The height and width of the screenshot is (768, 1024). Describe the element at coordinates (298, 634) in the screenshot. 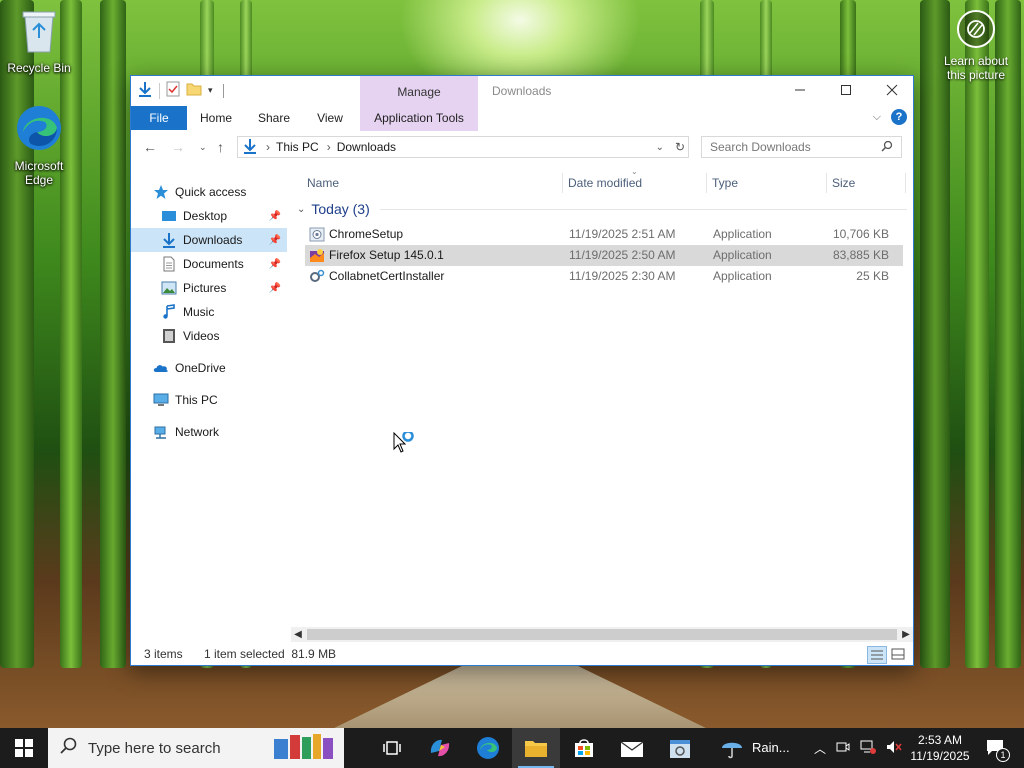

I see `scroll-left-icon: ◀` at that location.